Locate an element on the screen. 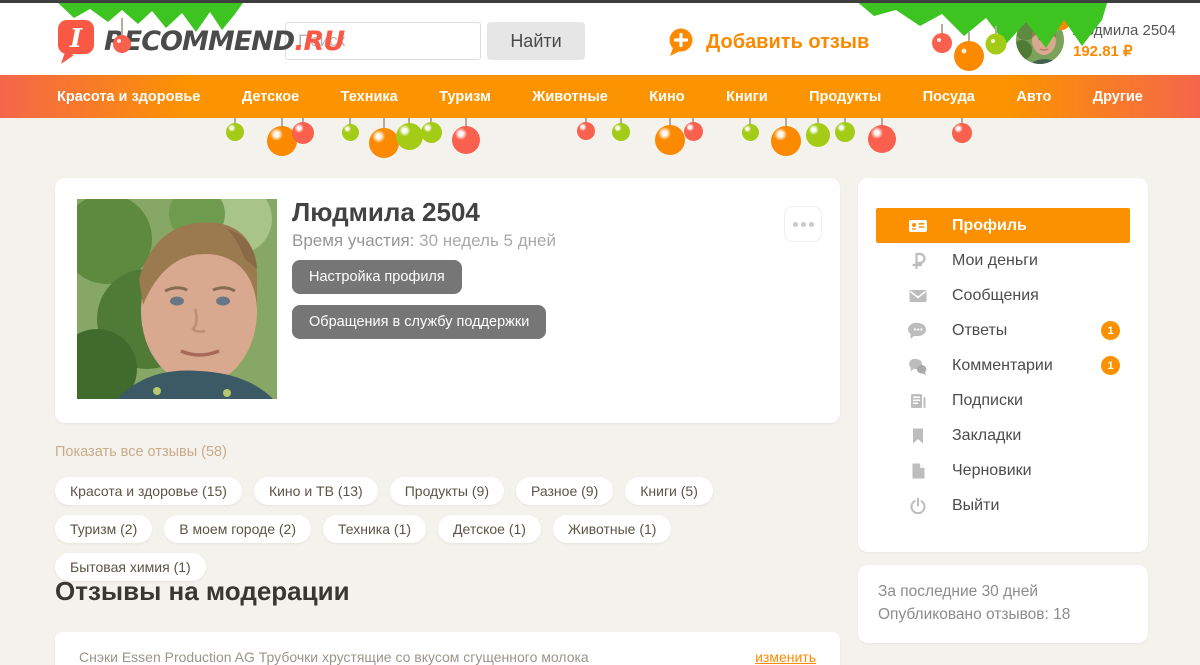  edit-review-link: изменить is located at coordinates (785, 657).